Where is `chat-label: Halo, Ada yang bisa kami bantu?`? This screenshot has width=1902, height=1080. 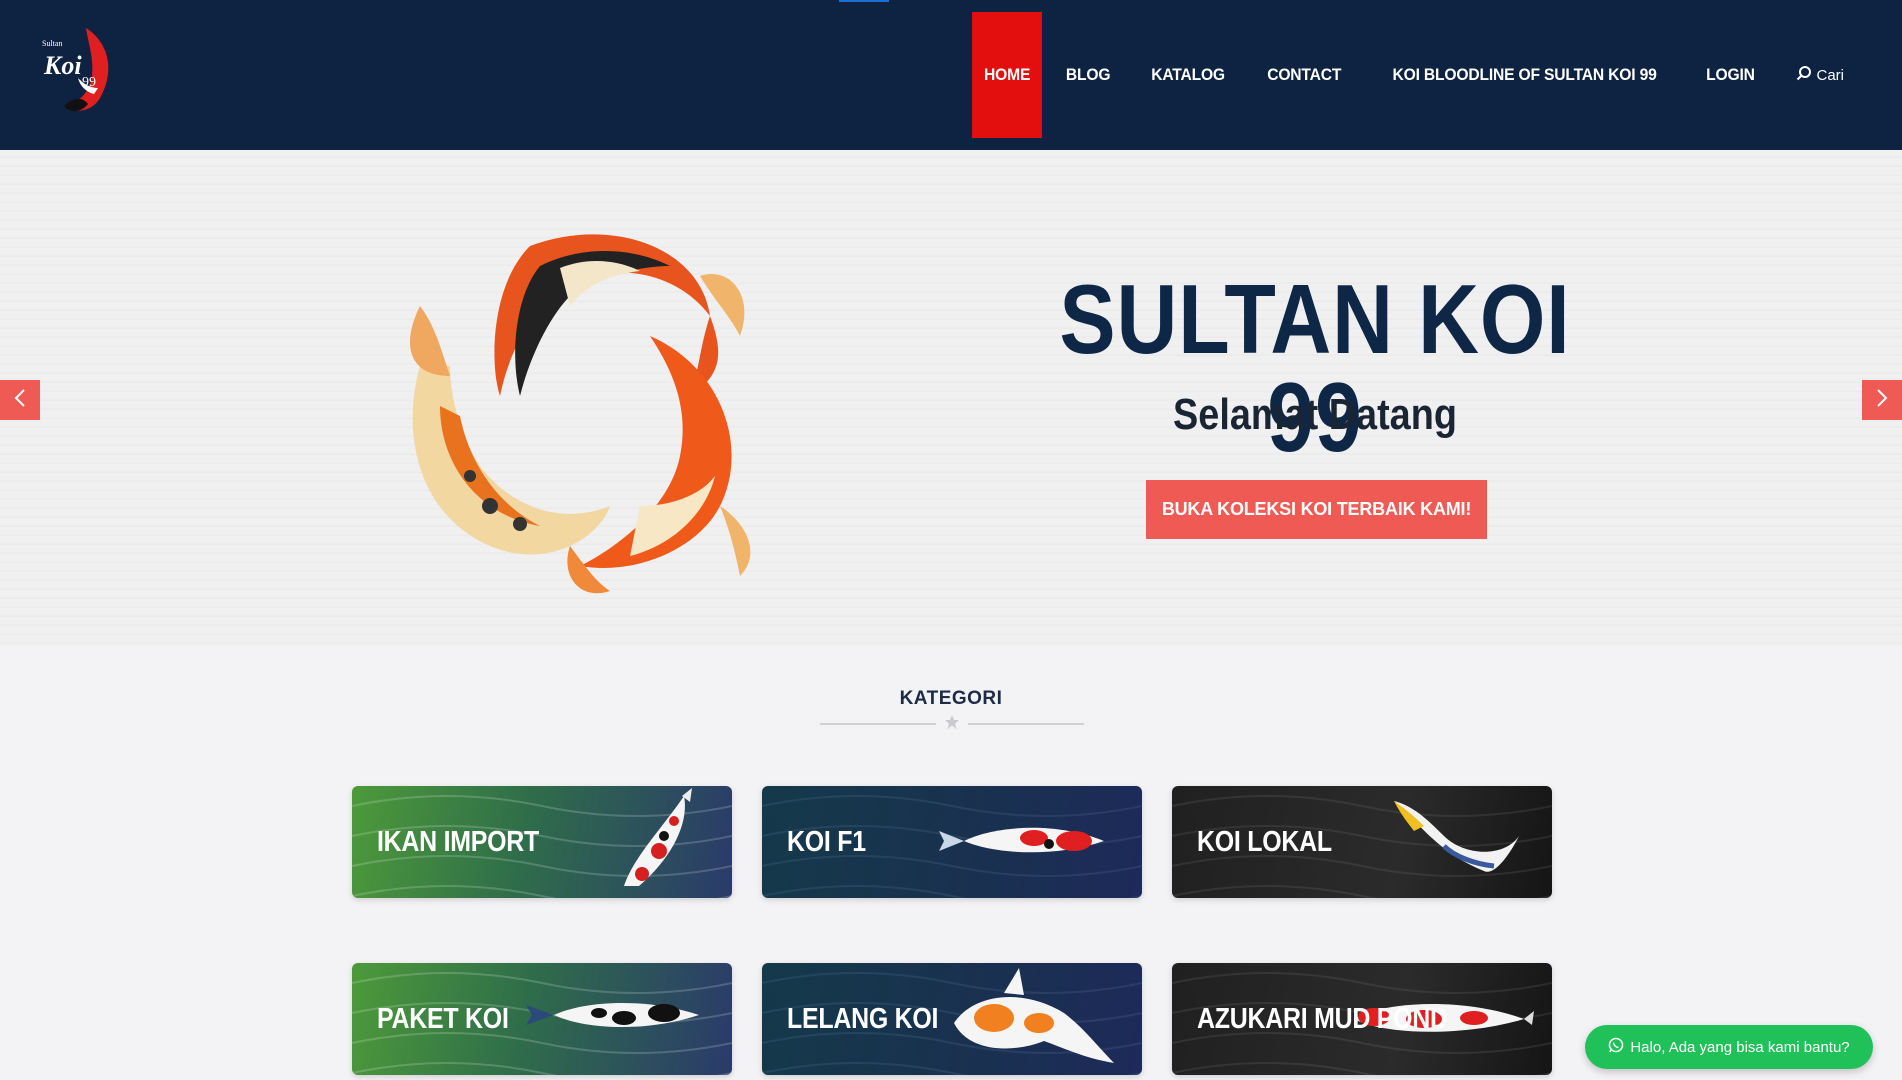 chat-label: Halo, Ada yang bisa kami bantu? is located at coordinates (1740, 1047).